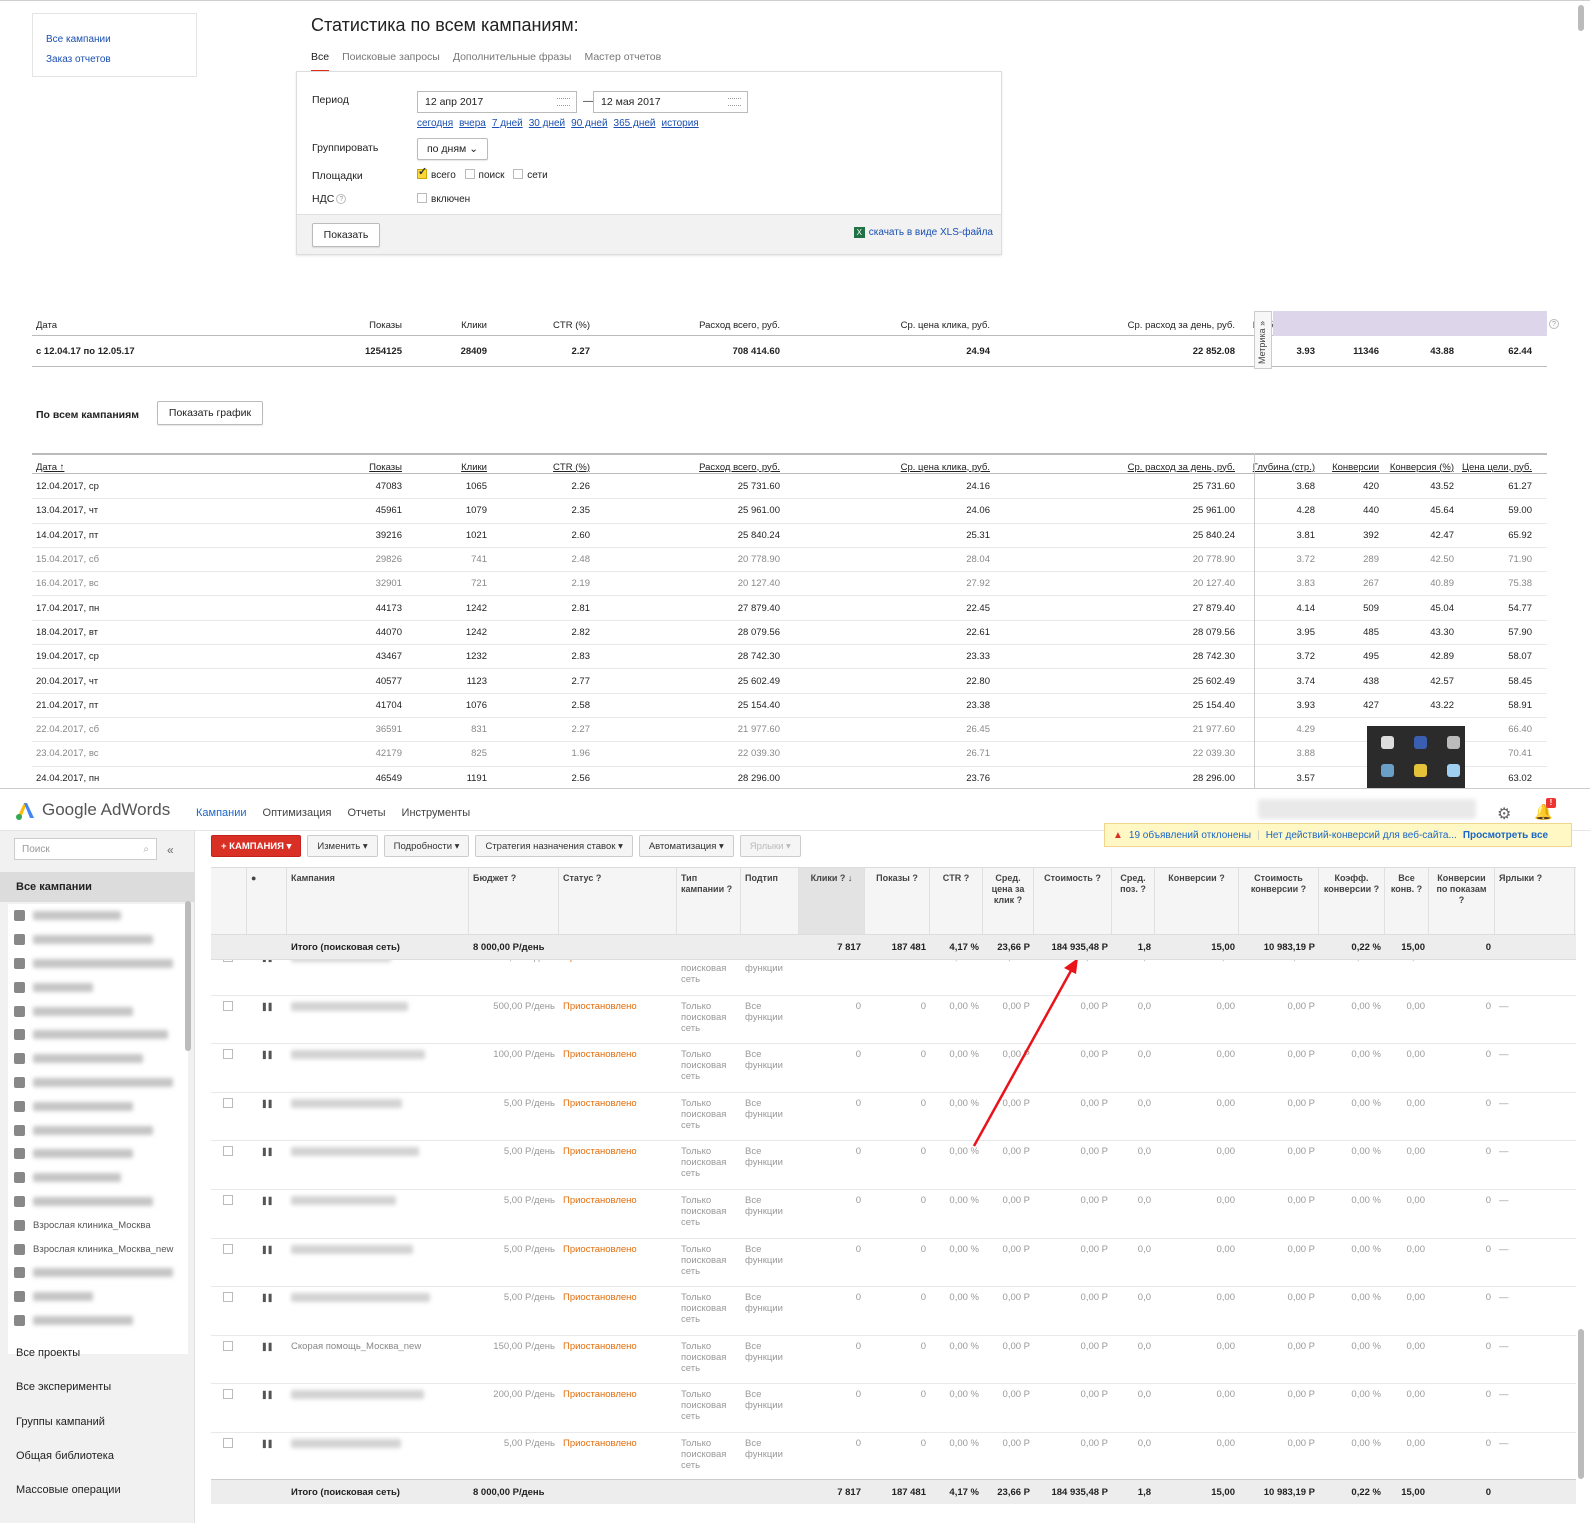 The image size is (1590, 1523). Describe the element at coordinates (1366, 947) in the screenshot. I see `total-cell: 0,22 %` at that location.